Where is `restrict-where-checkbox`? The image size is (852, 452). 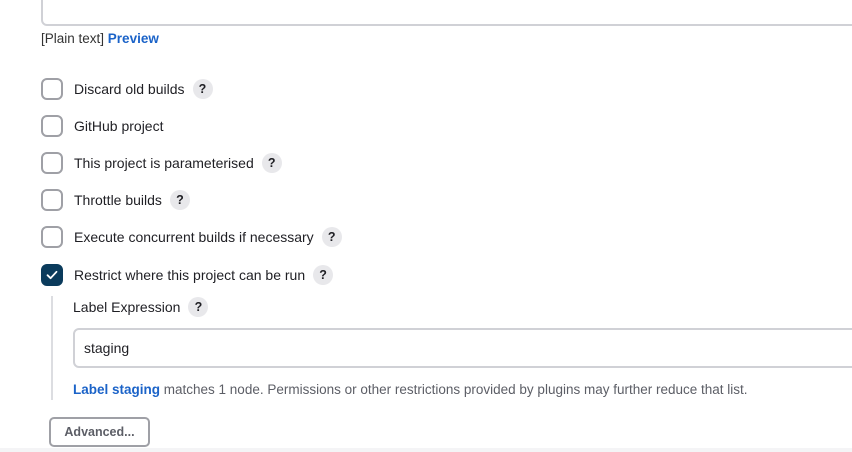 restrict-where-checkbox is located at coordinates (52, 275).